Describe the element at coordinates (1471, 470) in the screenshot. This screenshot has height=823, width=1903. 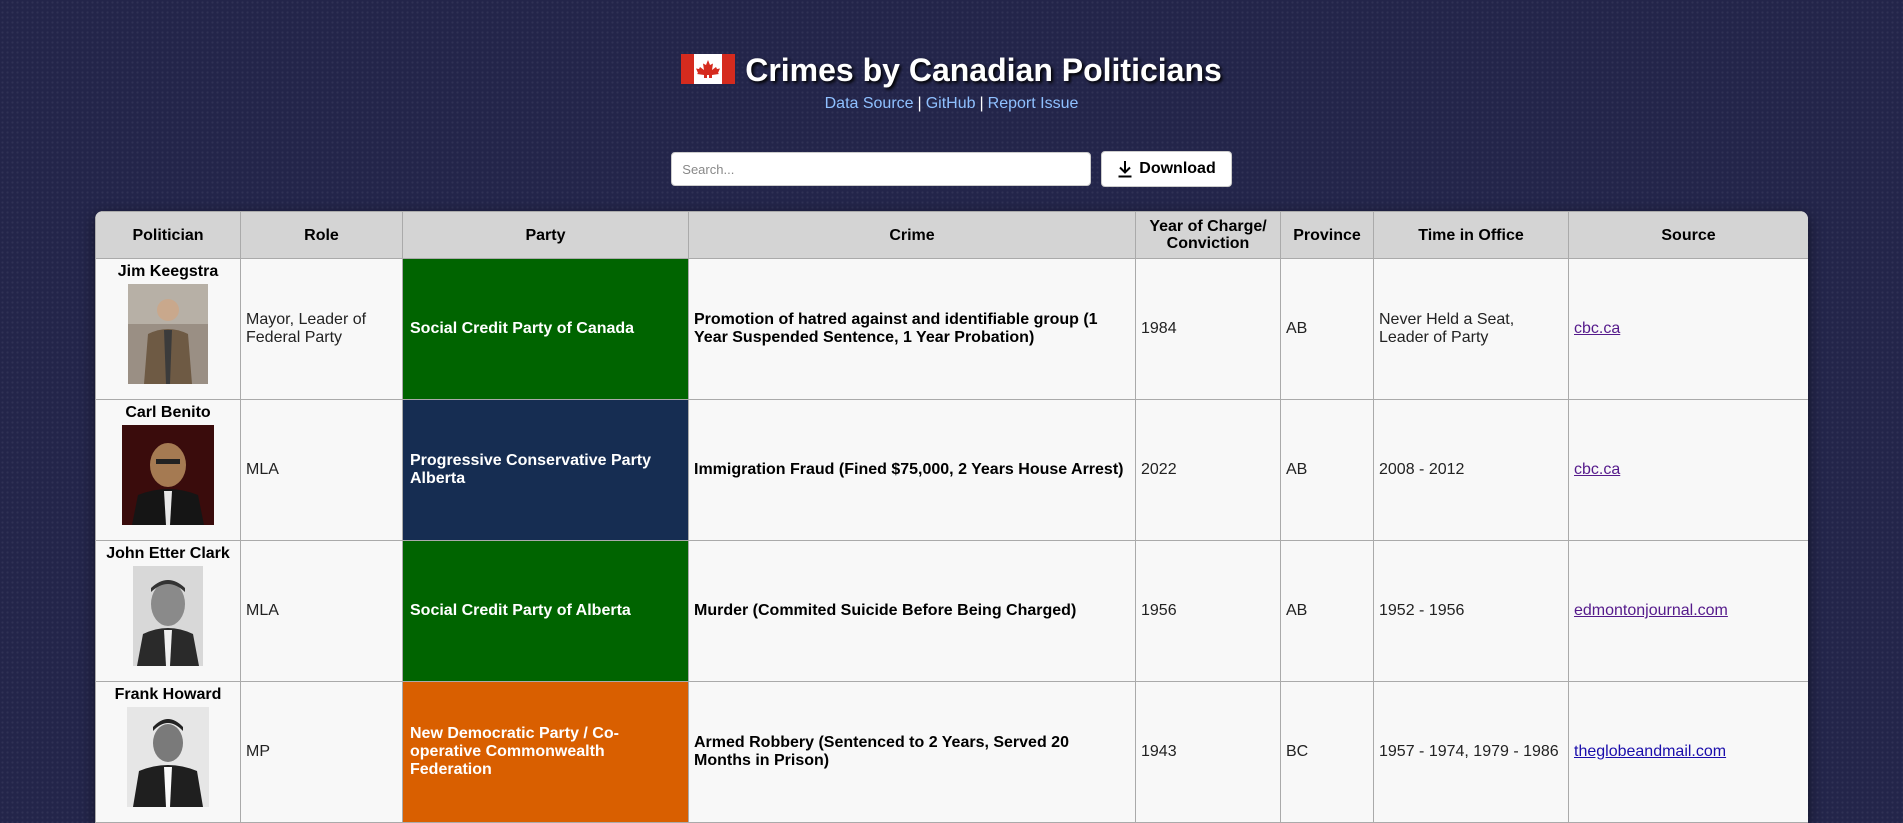
I see `time-in-office-cell: 2008 - 2012` at that location.